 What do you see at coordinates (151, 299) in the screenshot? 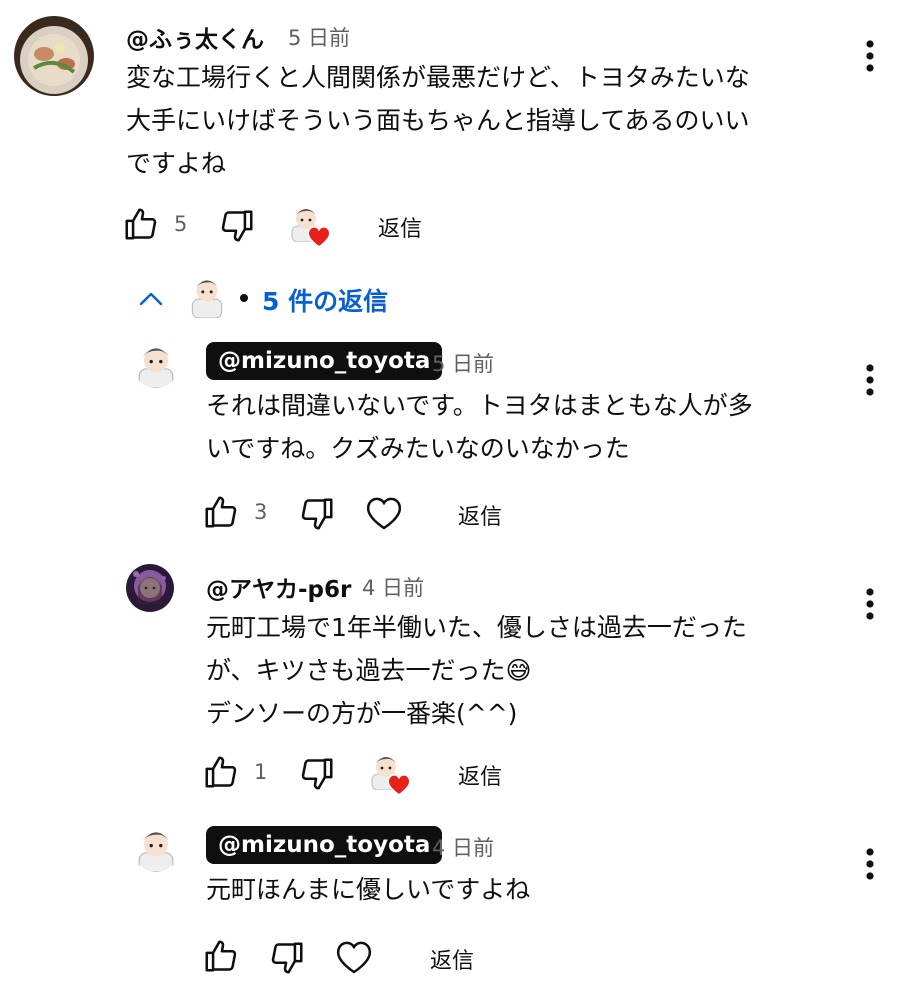
I see `chevron-up-icon` at bounding box center [151, 299].